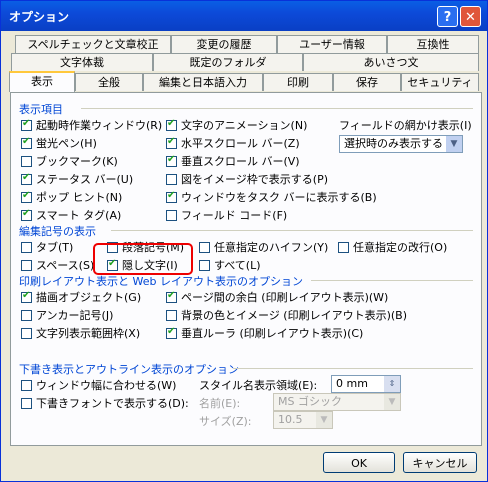 This screenshot has height=482, width=488. I want to click on checkbox-label: ポップ ヒント(N), so click(79, 197).